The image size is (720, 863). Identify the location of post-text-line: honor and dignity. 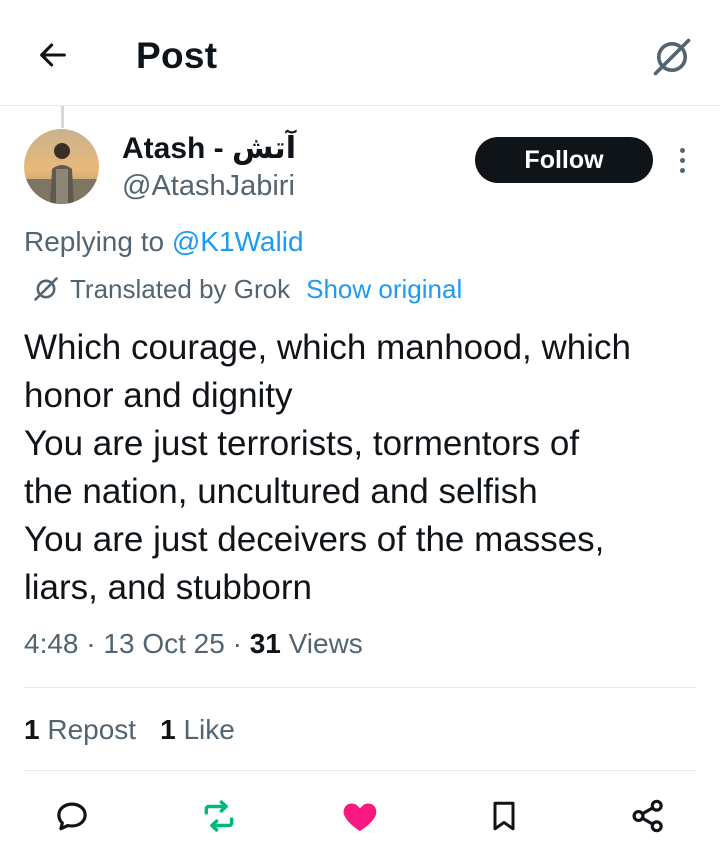
(158, 395).